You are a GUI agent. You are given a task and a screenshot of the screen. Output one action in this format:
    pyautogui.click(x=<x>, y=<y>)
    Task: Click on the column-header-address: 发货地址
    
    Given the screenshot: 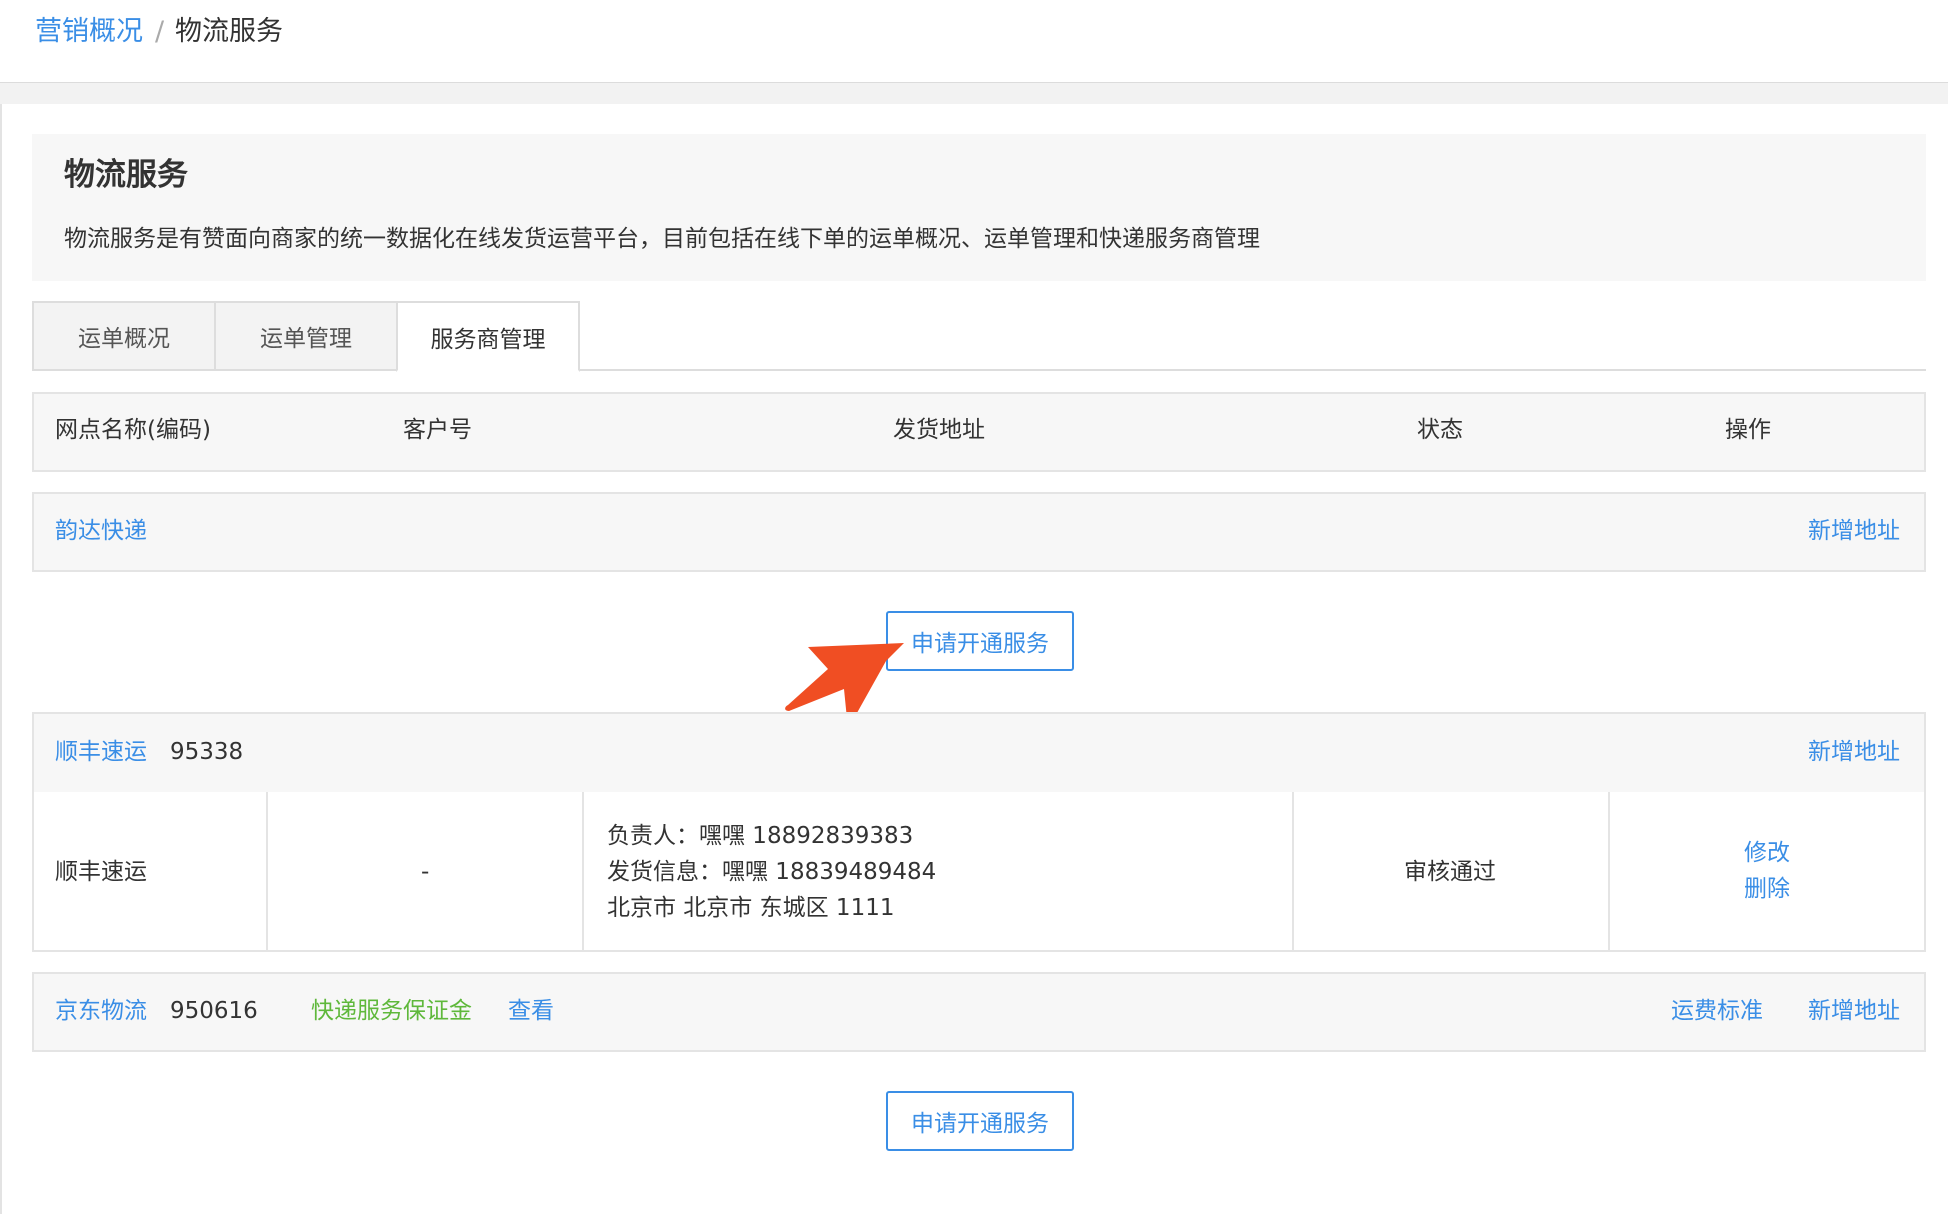 What is the action you would take?
    pyautogui.click(x=939, y=430)
    